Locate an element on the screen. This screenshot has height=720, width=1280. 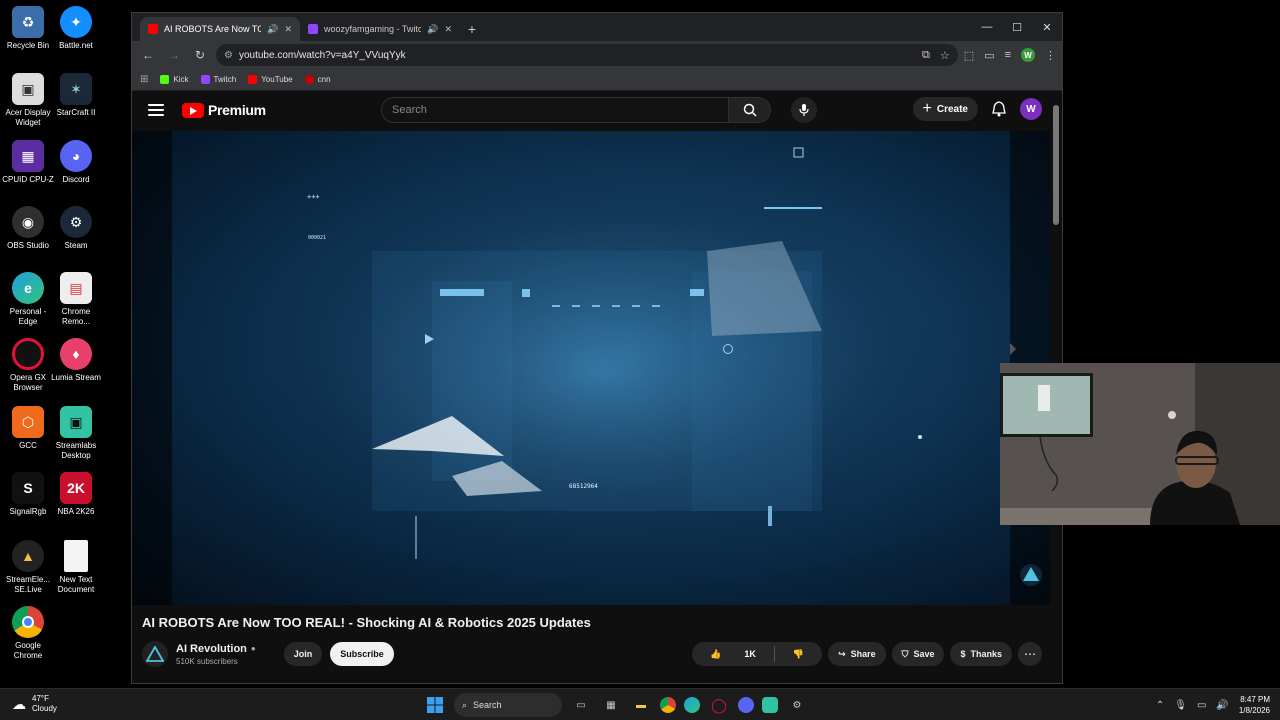
search-button is located at coordinates (750, 110).